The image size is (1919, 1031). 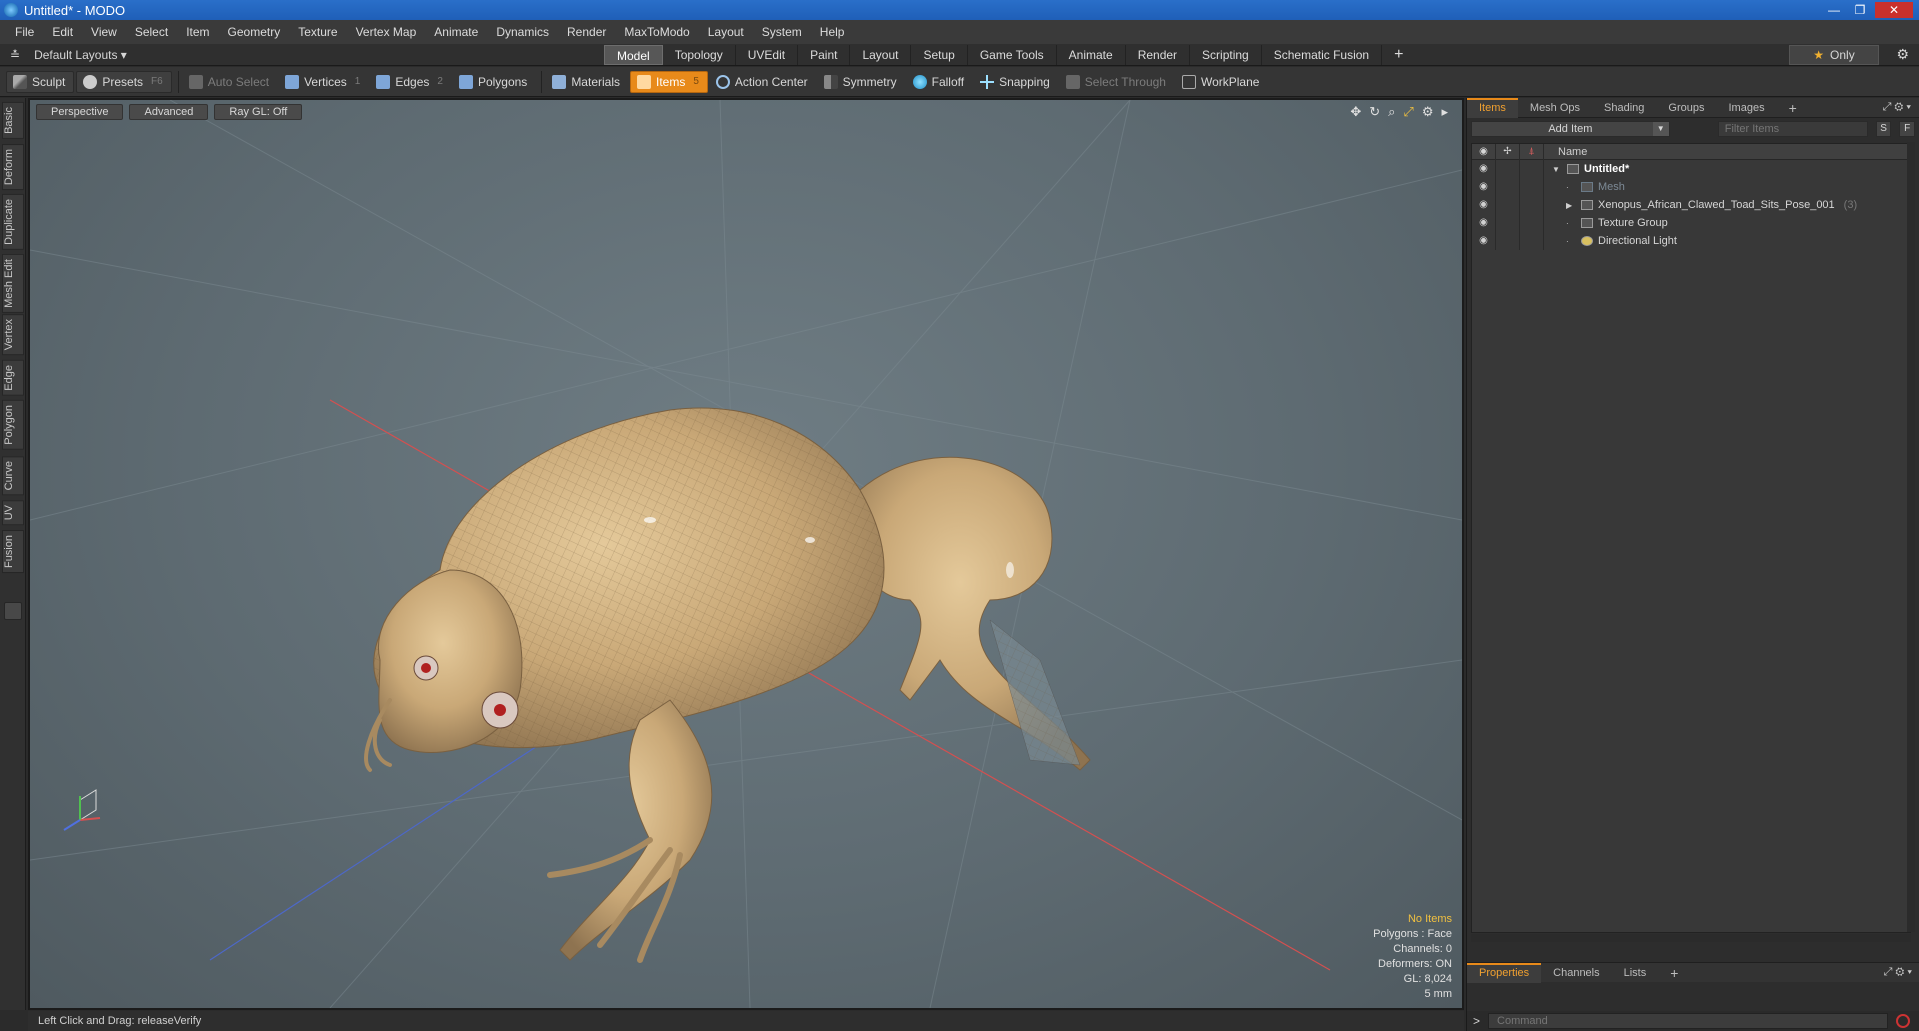 I want to click on view-type-button: Perspective, so click(x=80, y=112).